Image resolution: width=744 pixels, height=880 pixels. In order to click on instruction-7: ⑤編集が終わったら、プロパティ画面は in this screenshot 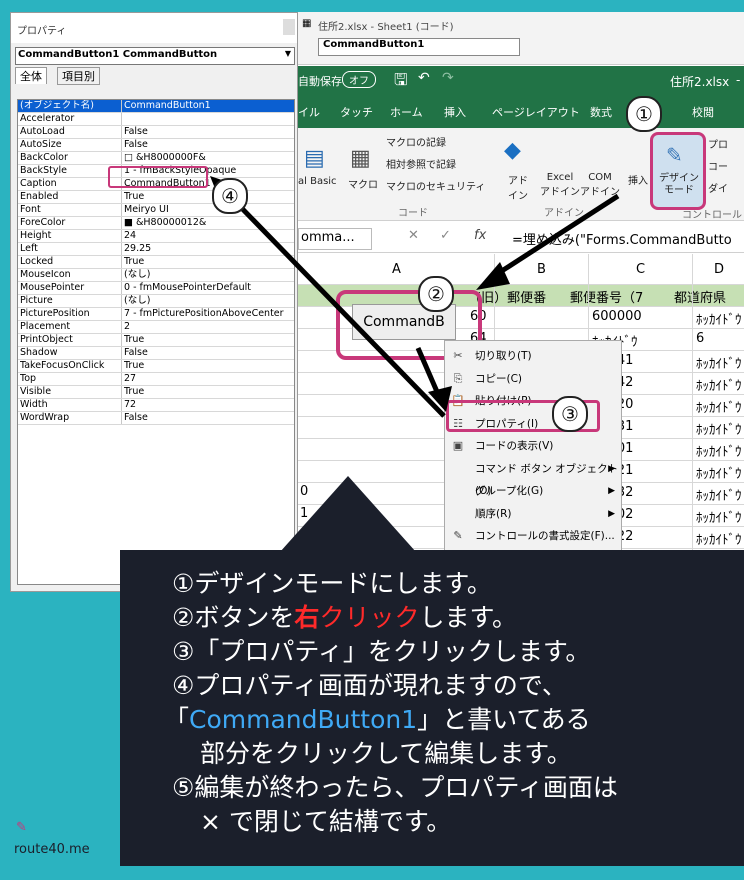, I will do `click(395, 787)`.